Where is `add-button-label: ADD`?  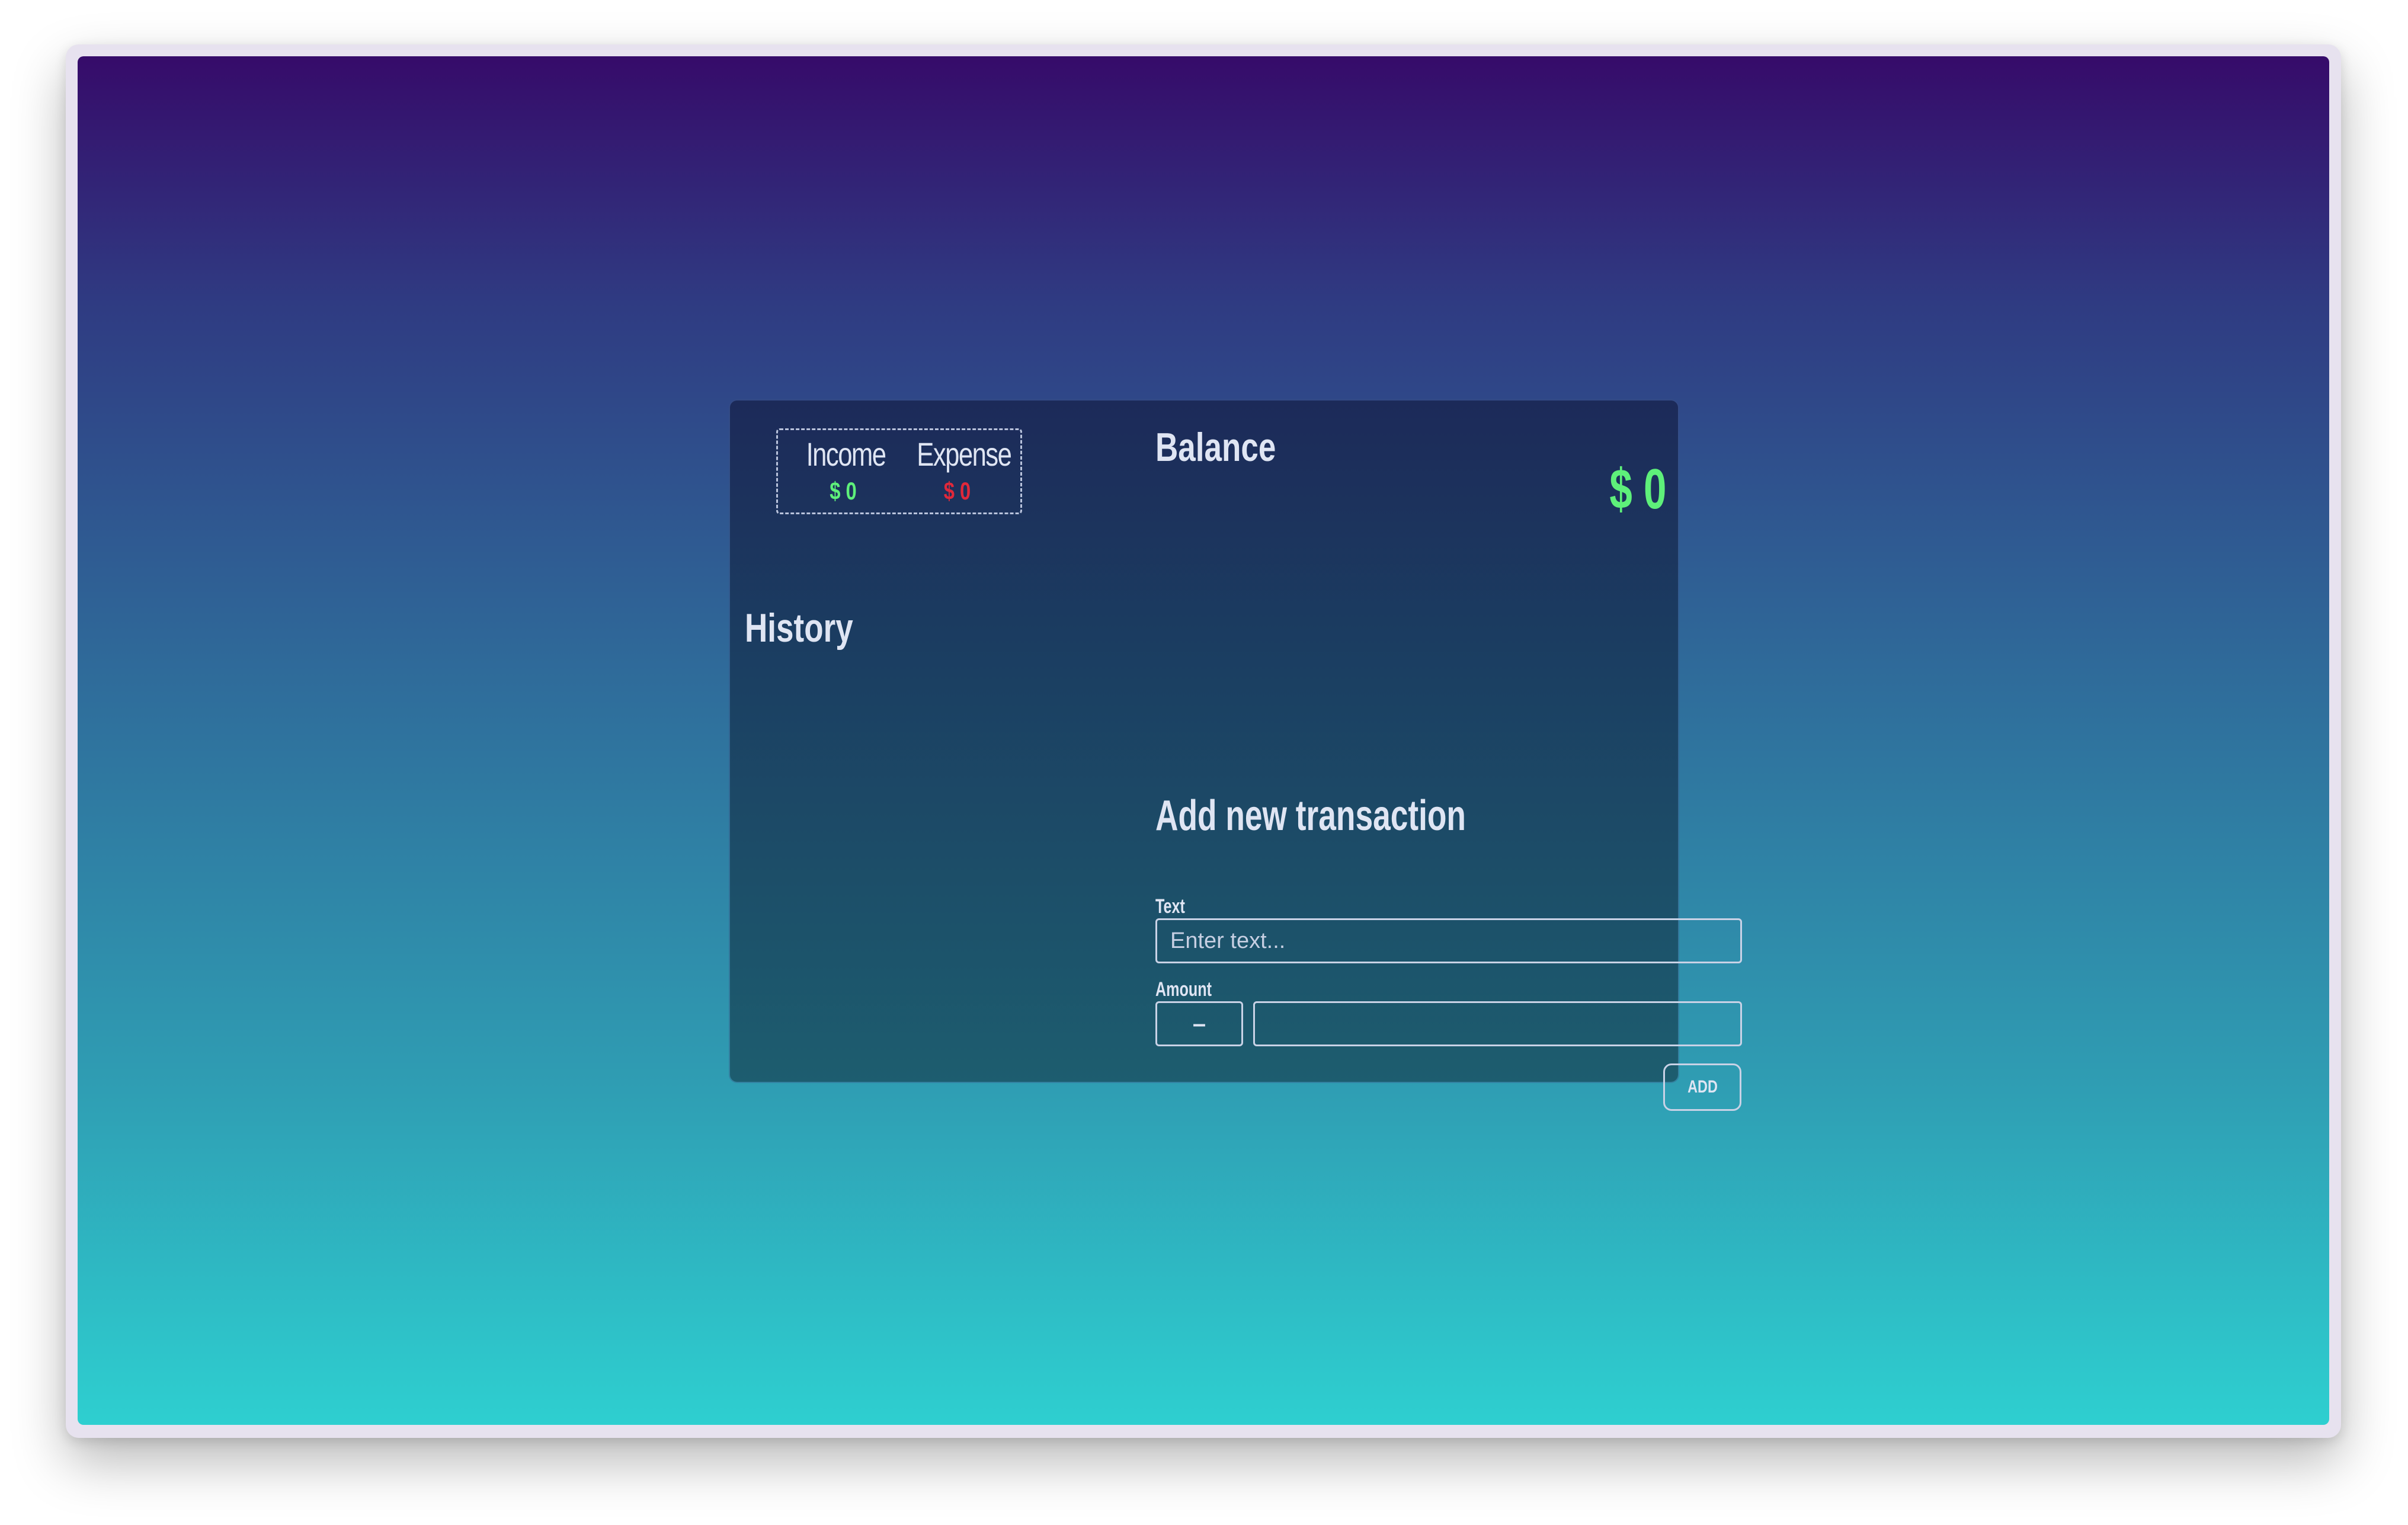 add-button-label: ADD is located at coordinates (1702, 1087).